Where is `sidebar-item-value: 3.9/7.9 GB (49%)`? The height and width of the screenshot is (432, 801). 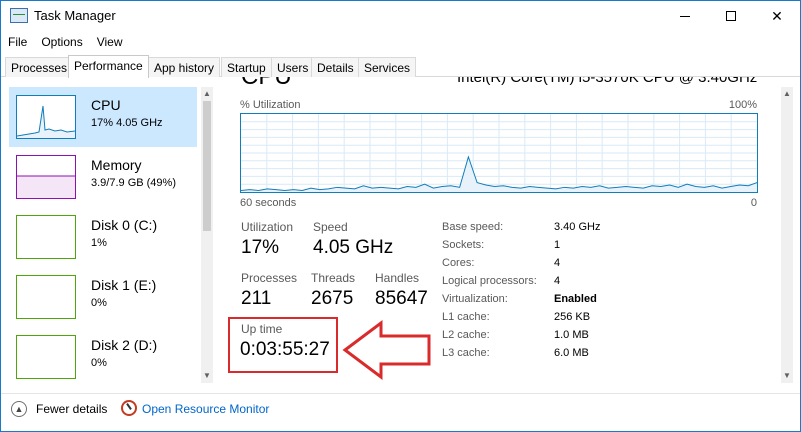 sidebar-item-value: 3.9/7.9 GB (49%) is located at coordinates (133, 183).